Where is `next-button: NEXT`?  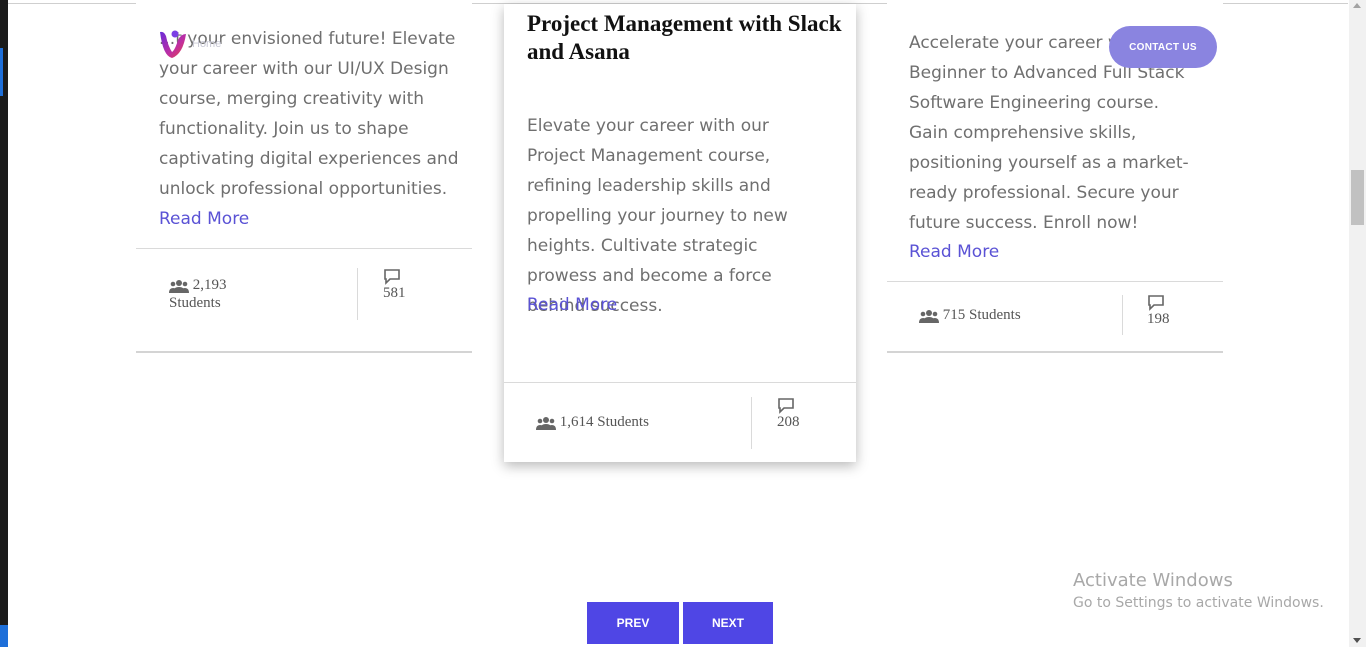
next-button: NEXT is located at coordinates (728, 623).